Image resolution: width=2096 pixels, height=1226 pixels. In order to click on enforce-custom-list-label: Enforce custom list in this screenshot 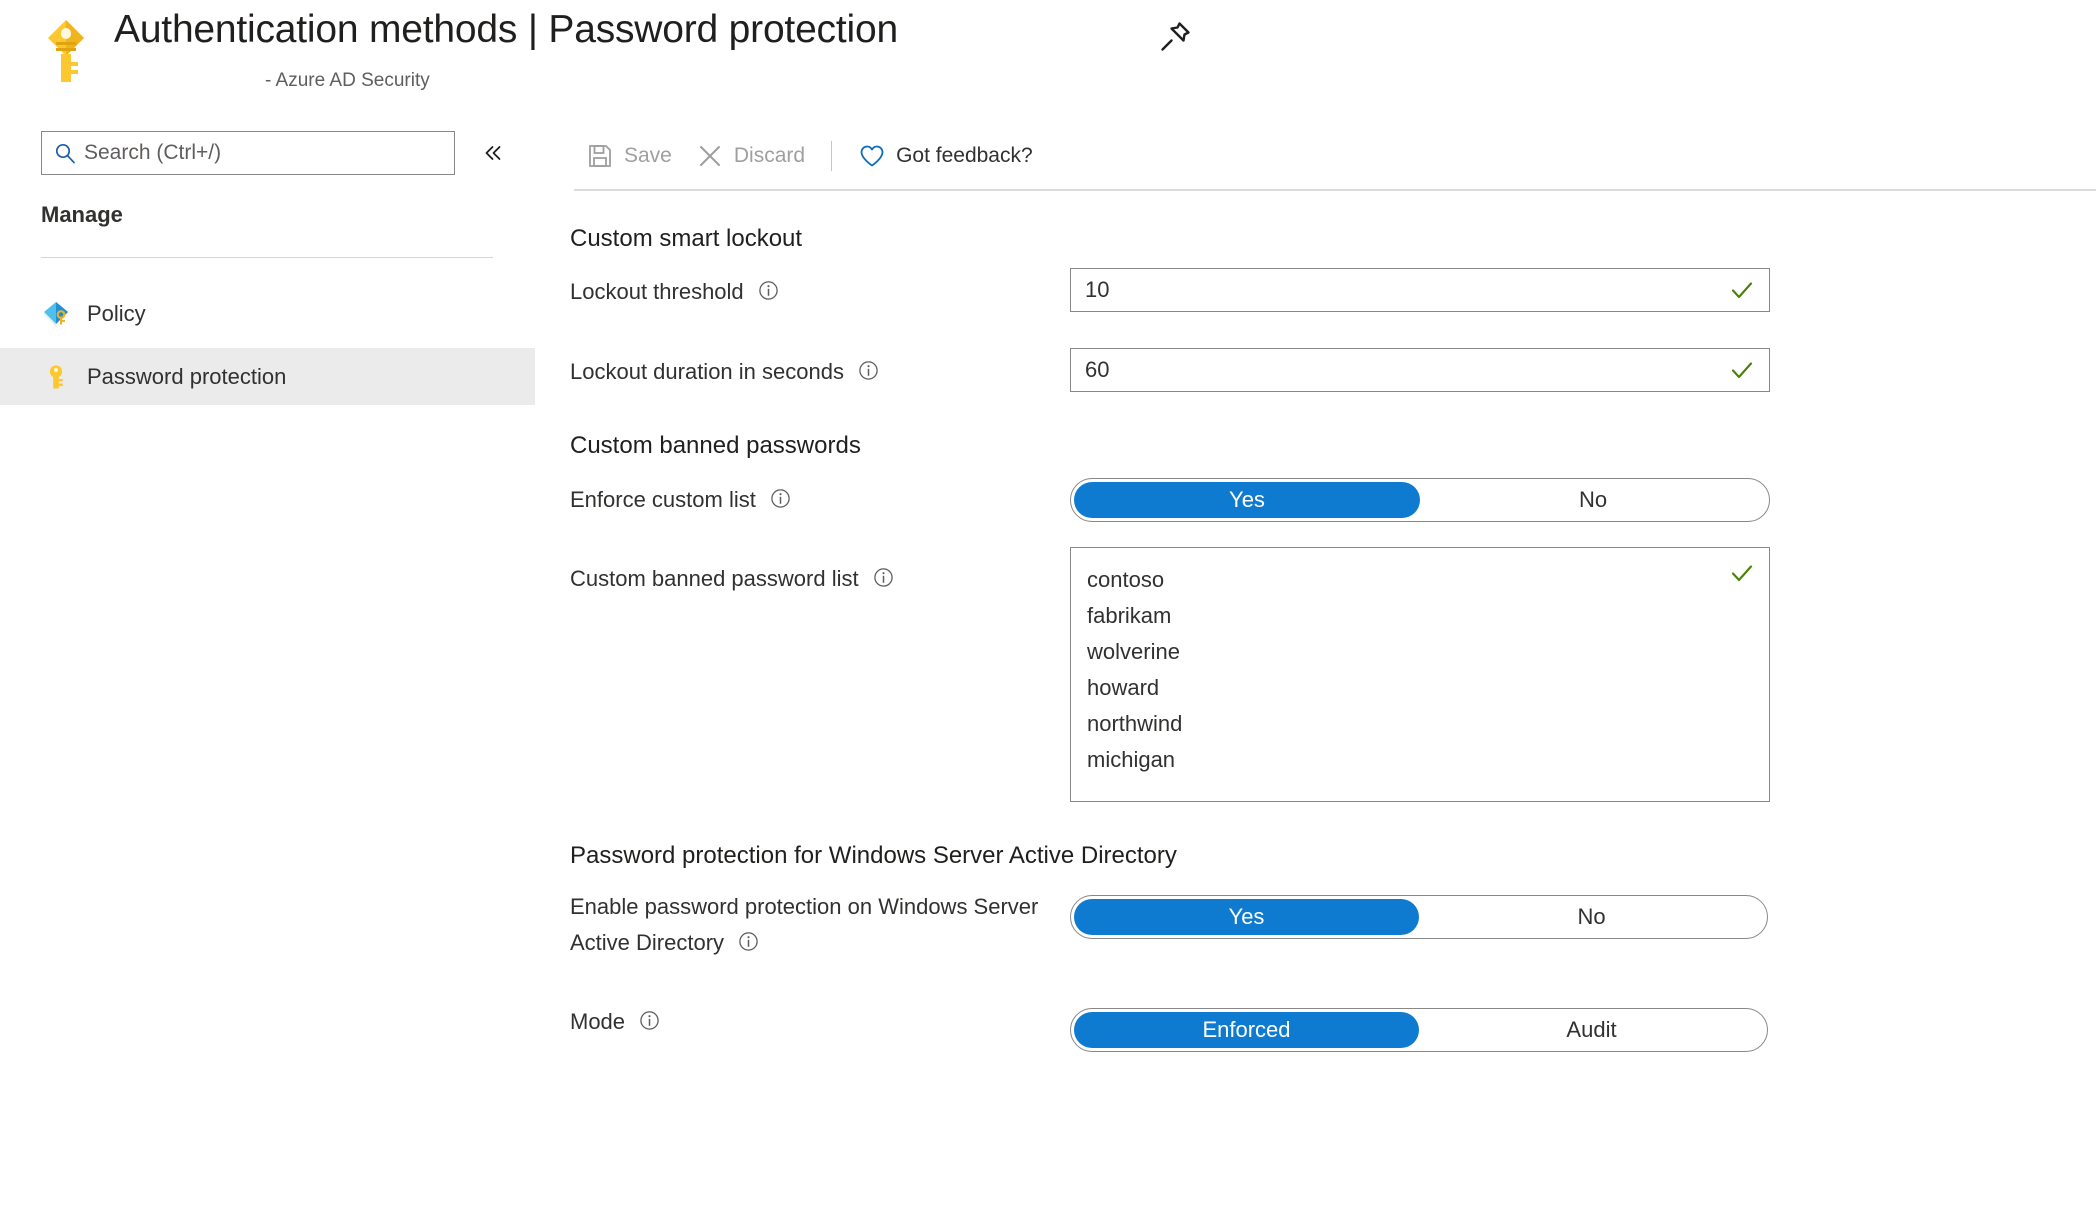, I will do `click(680, 500)`.